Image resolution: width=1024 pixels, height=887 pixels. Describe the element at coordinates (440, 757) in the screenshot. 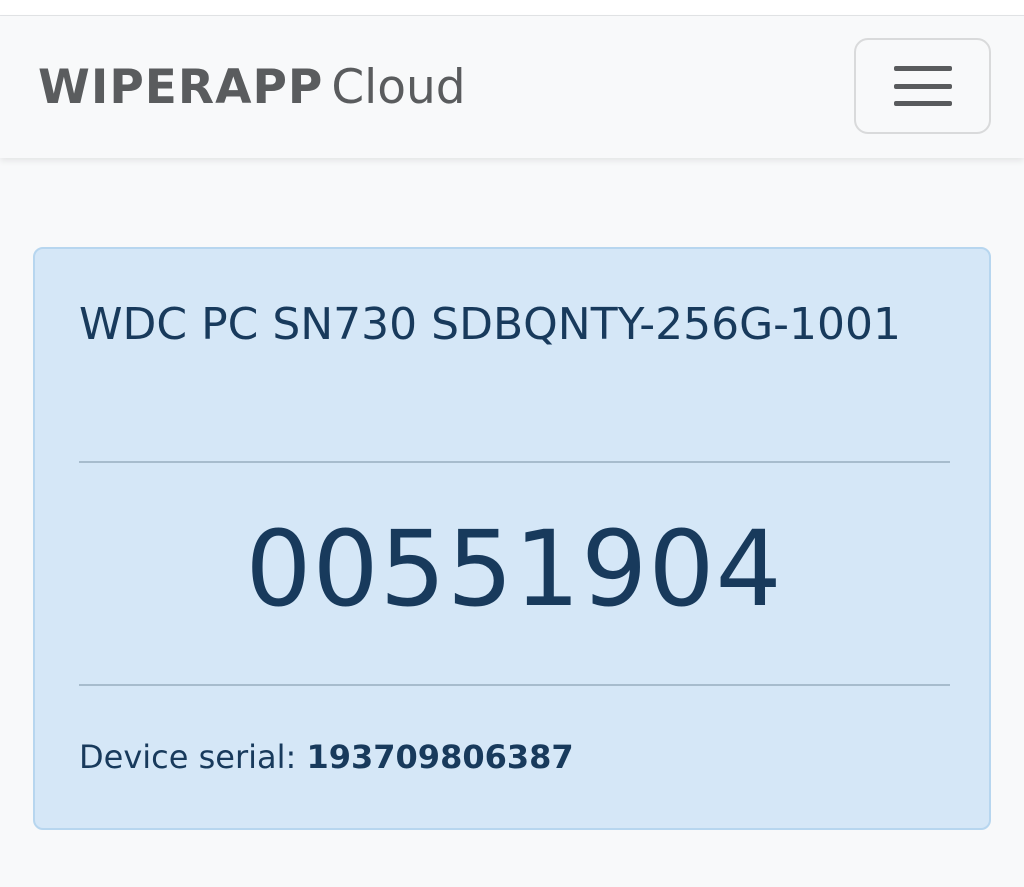

I see `serial-value: 193709806387` at that location.